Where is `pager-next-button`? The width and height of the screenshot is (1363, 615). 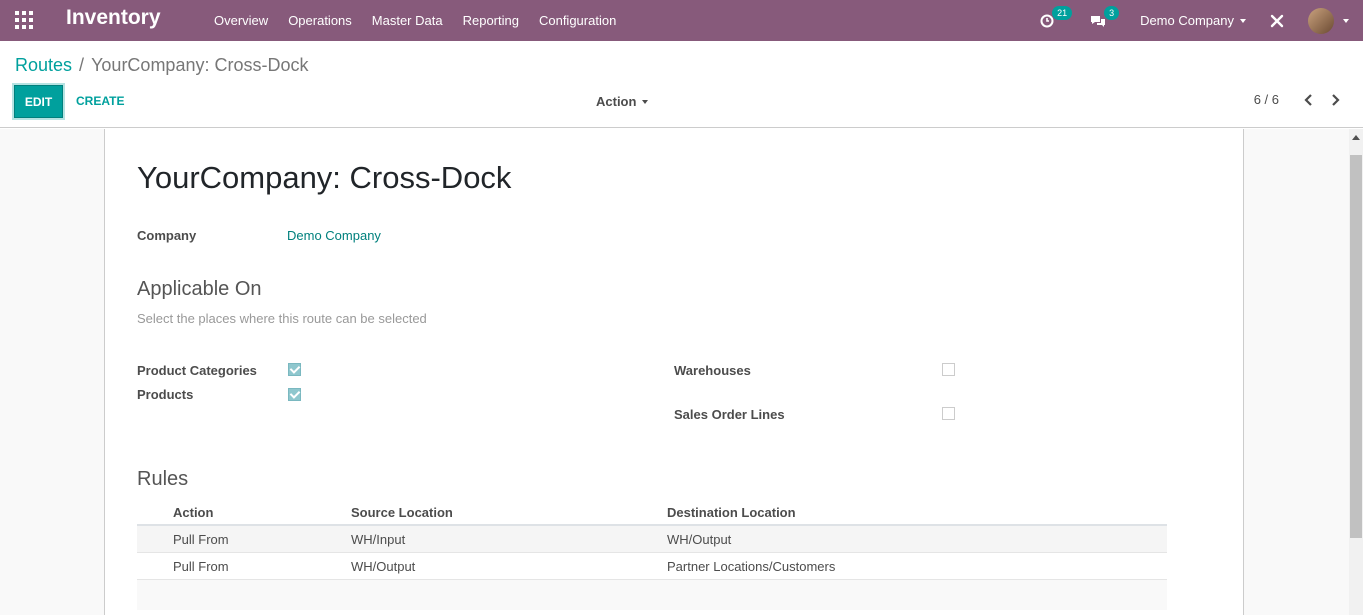 pager-next-button is located at coordinates (1336, 100).